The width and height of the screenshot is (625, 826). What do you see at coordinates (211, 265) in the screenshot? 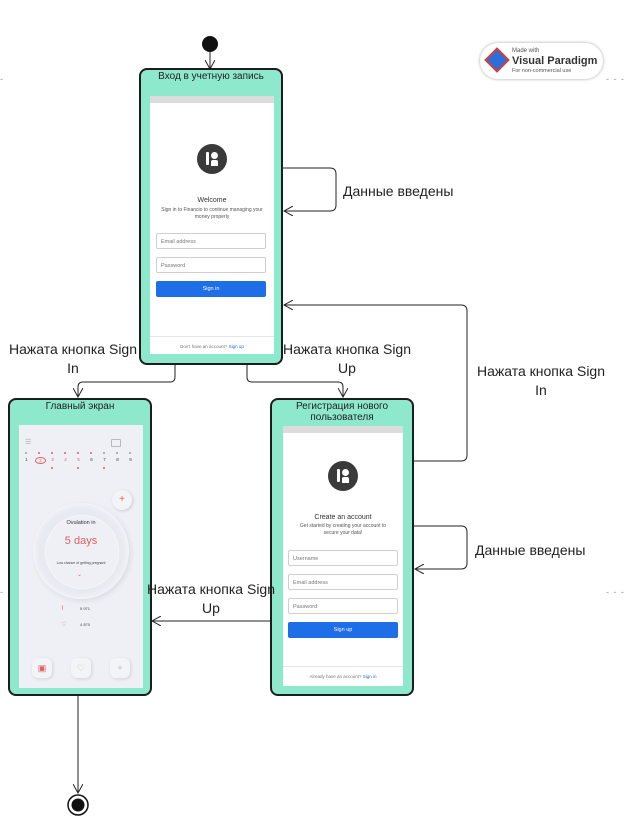
I see `login-password-field: Password` at bounding box center [211, 265].